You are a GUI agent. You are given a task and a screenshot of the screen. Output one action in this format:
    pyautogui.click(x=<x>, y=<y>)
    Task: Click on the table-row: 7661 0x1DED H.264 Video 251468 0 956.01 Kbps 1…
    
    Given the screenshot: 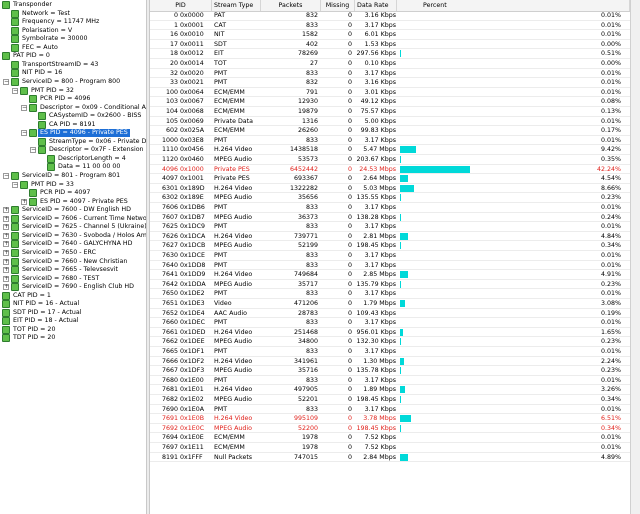 What is the action you would take?
    pyautogui.click(x=390, y=333)
    